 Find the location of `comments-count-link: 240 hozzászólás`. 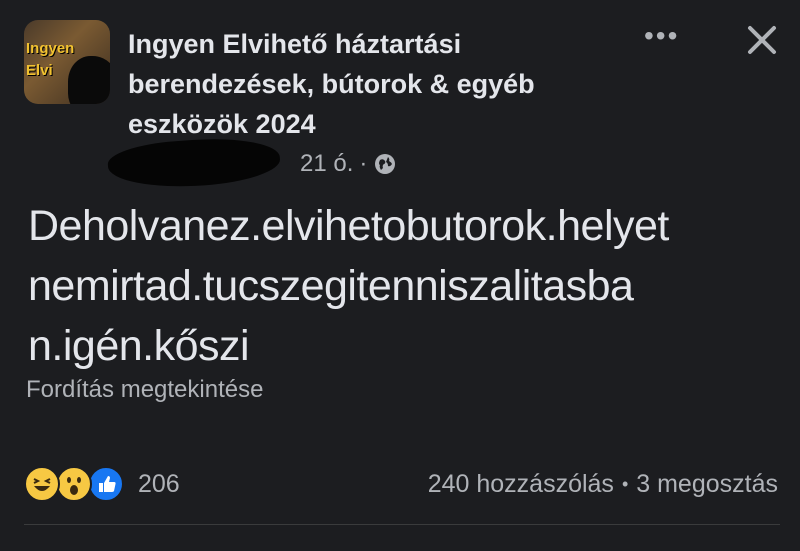

comments-count-link: 240 hozzászólás is located at coordinates (521, 484).